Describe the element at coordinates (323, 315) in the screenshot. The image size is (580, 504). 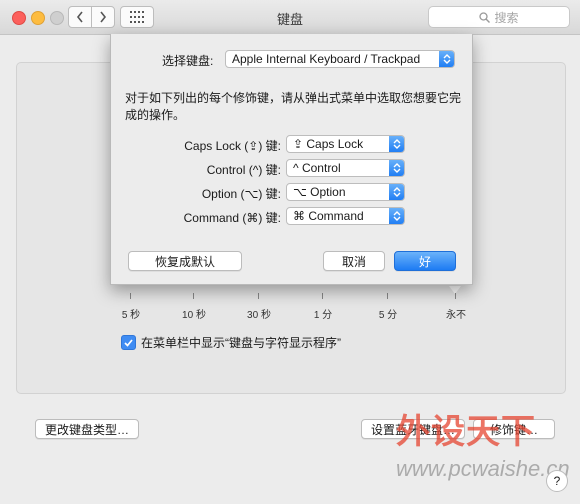
I see `slider-label: 1 分` at that location.